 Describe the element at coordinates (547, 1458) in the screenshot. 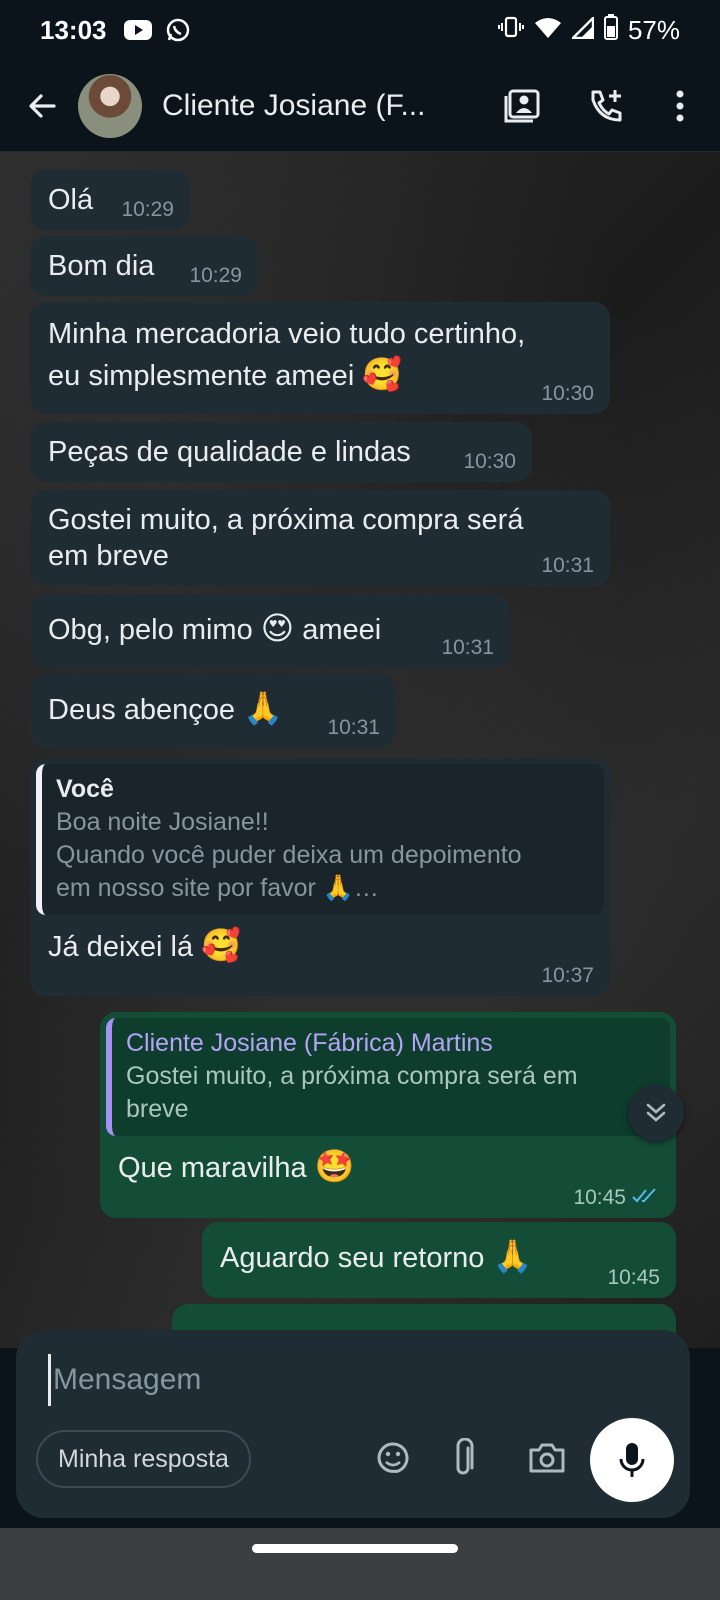

I see `camera-icon` at that location.